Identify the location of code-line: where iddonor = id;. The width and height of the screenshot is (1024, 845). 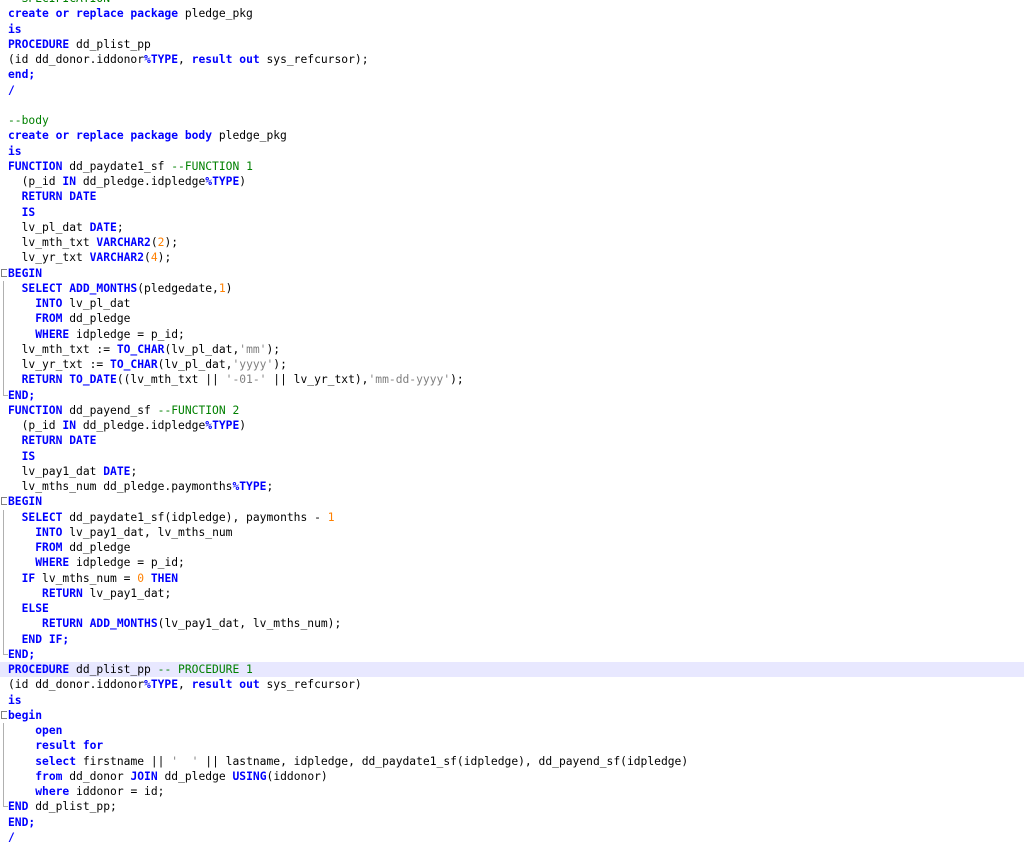
(512, 792).